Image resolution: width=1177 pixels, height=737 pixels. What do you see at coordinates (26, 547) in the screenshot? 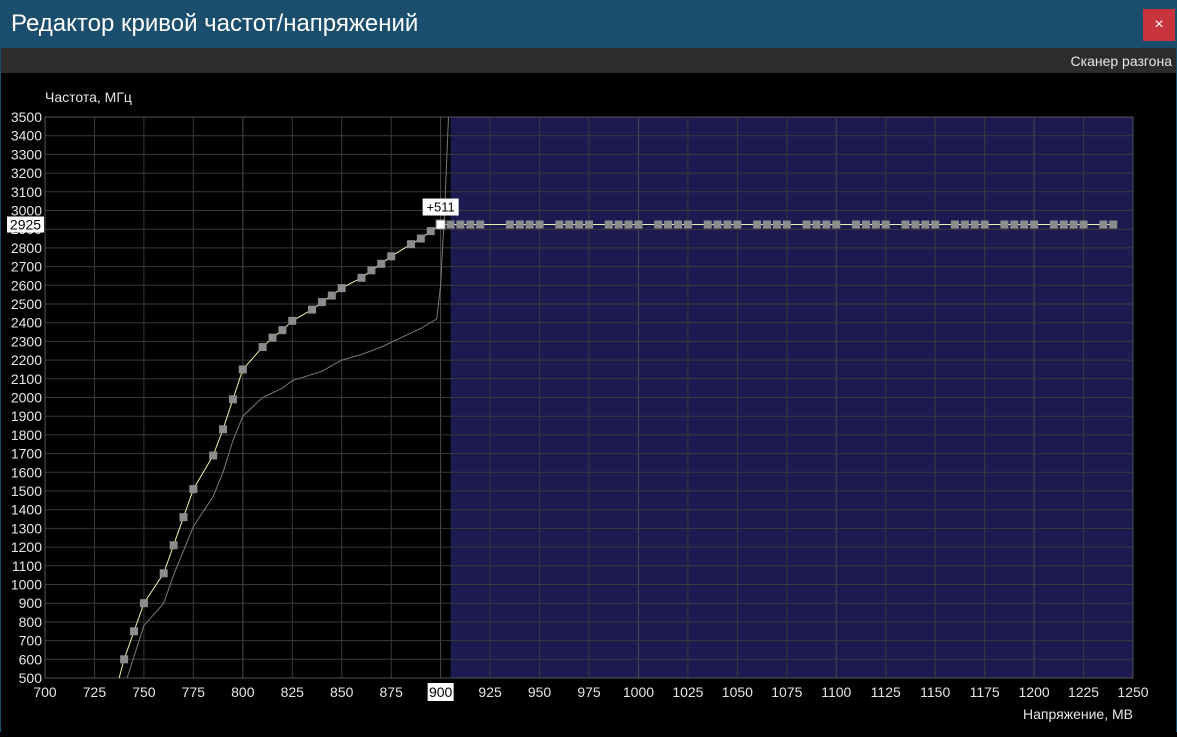
I see `y-tick-label: 1200` at bounding box center [26, 547].